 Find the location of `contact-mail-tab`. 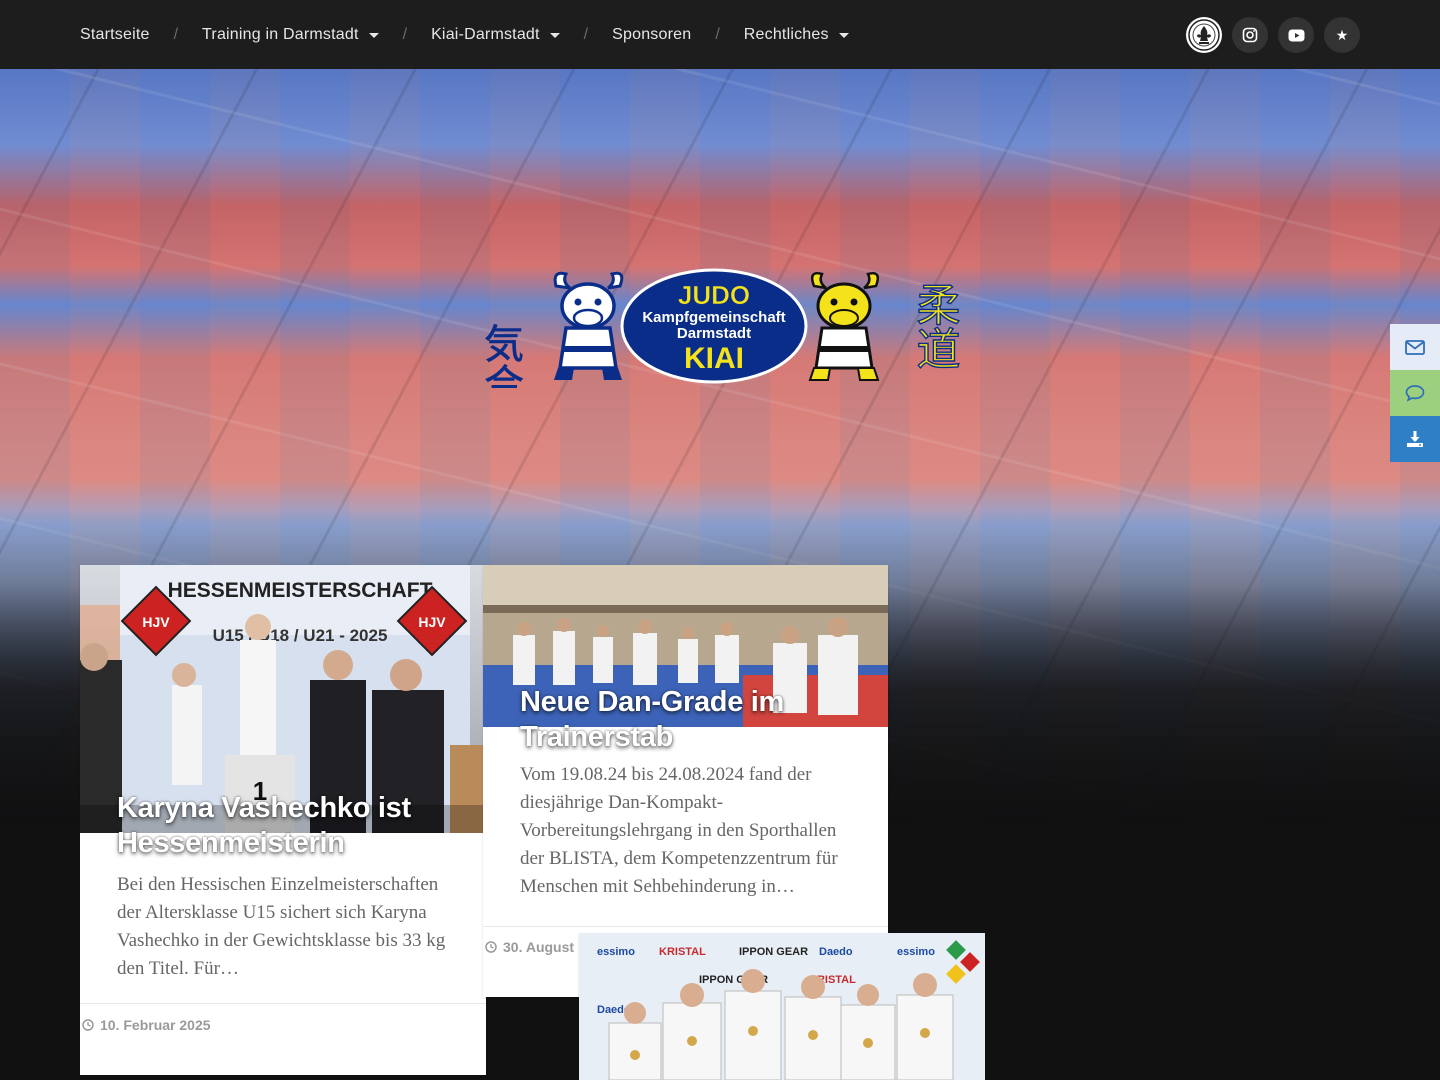

contact-mail-tab is located at coordinates (1415, 347).